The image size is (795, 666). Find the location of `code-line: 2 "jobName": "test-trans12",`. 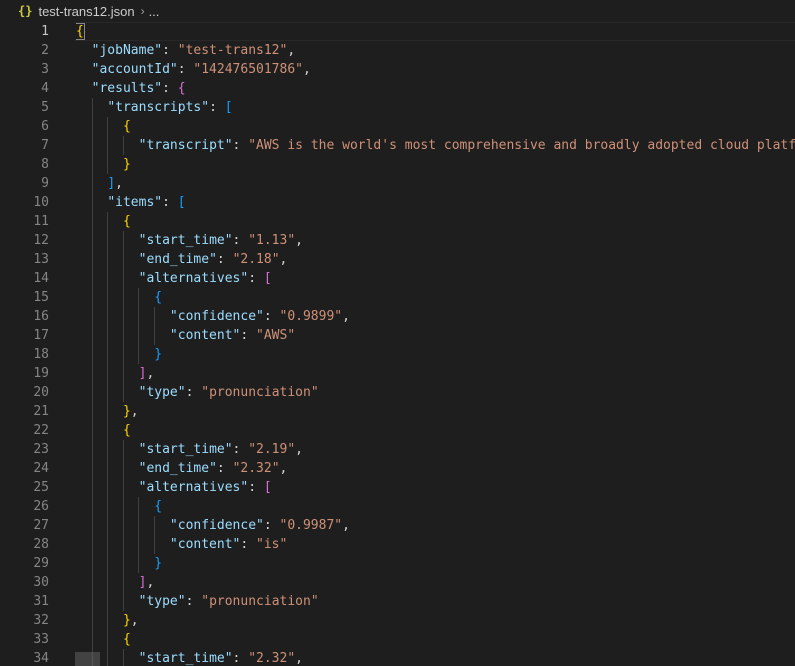

code-line: 2 "jobName": "test-trans12", is located at coordinates (397, 50).